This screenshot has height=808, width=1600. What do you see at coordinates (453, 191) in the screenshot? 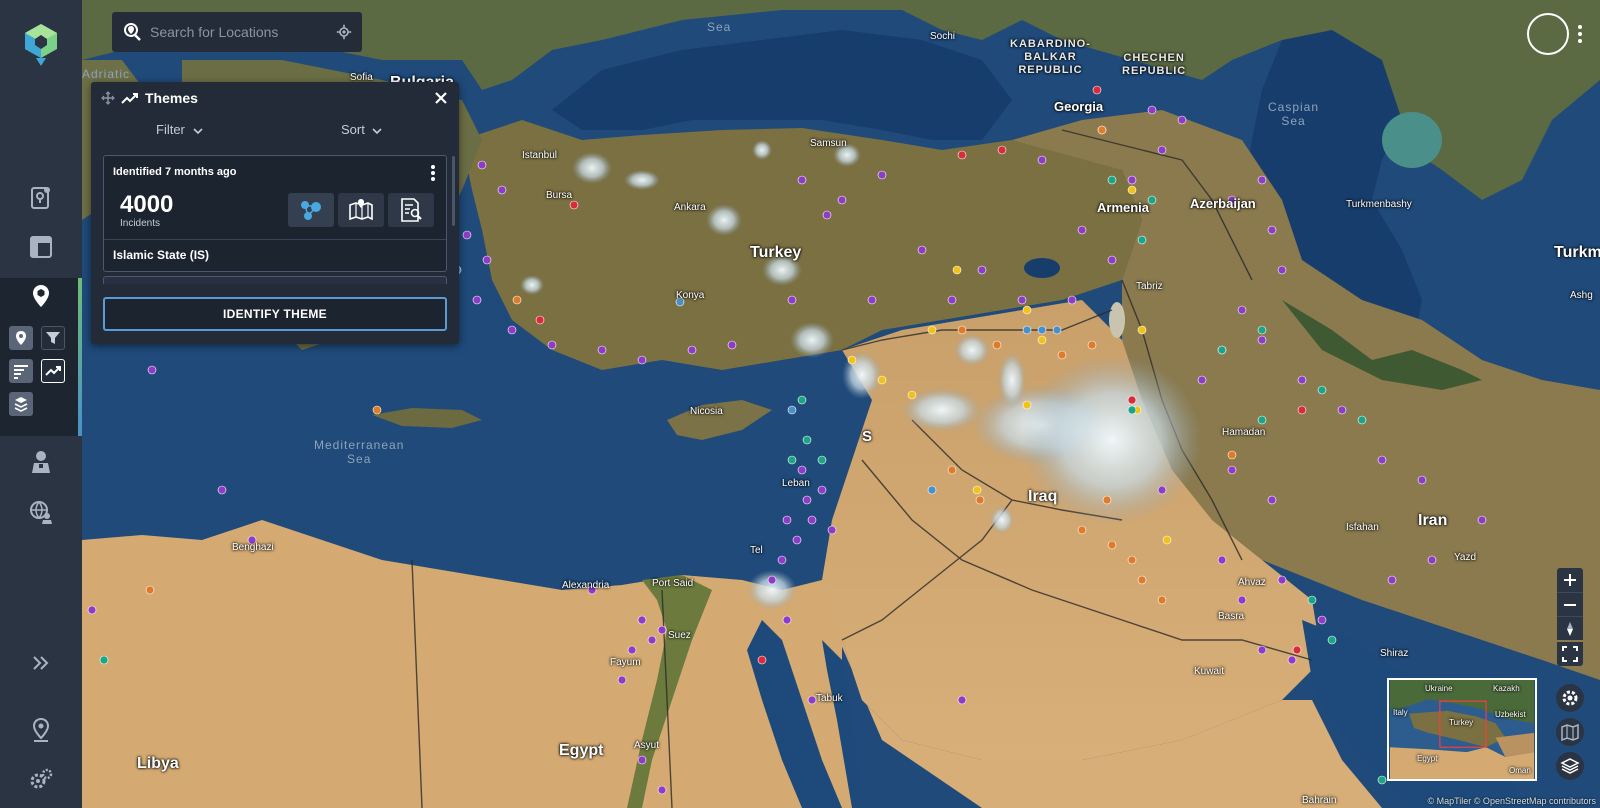
I see `themes-list-scrollbar` at bounding box center [453, 191].